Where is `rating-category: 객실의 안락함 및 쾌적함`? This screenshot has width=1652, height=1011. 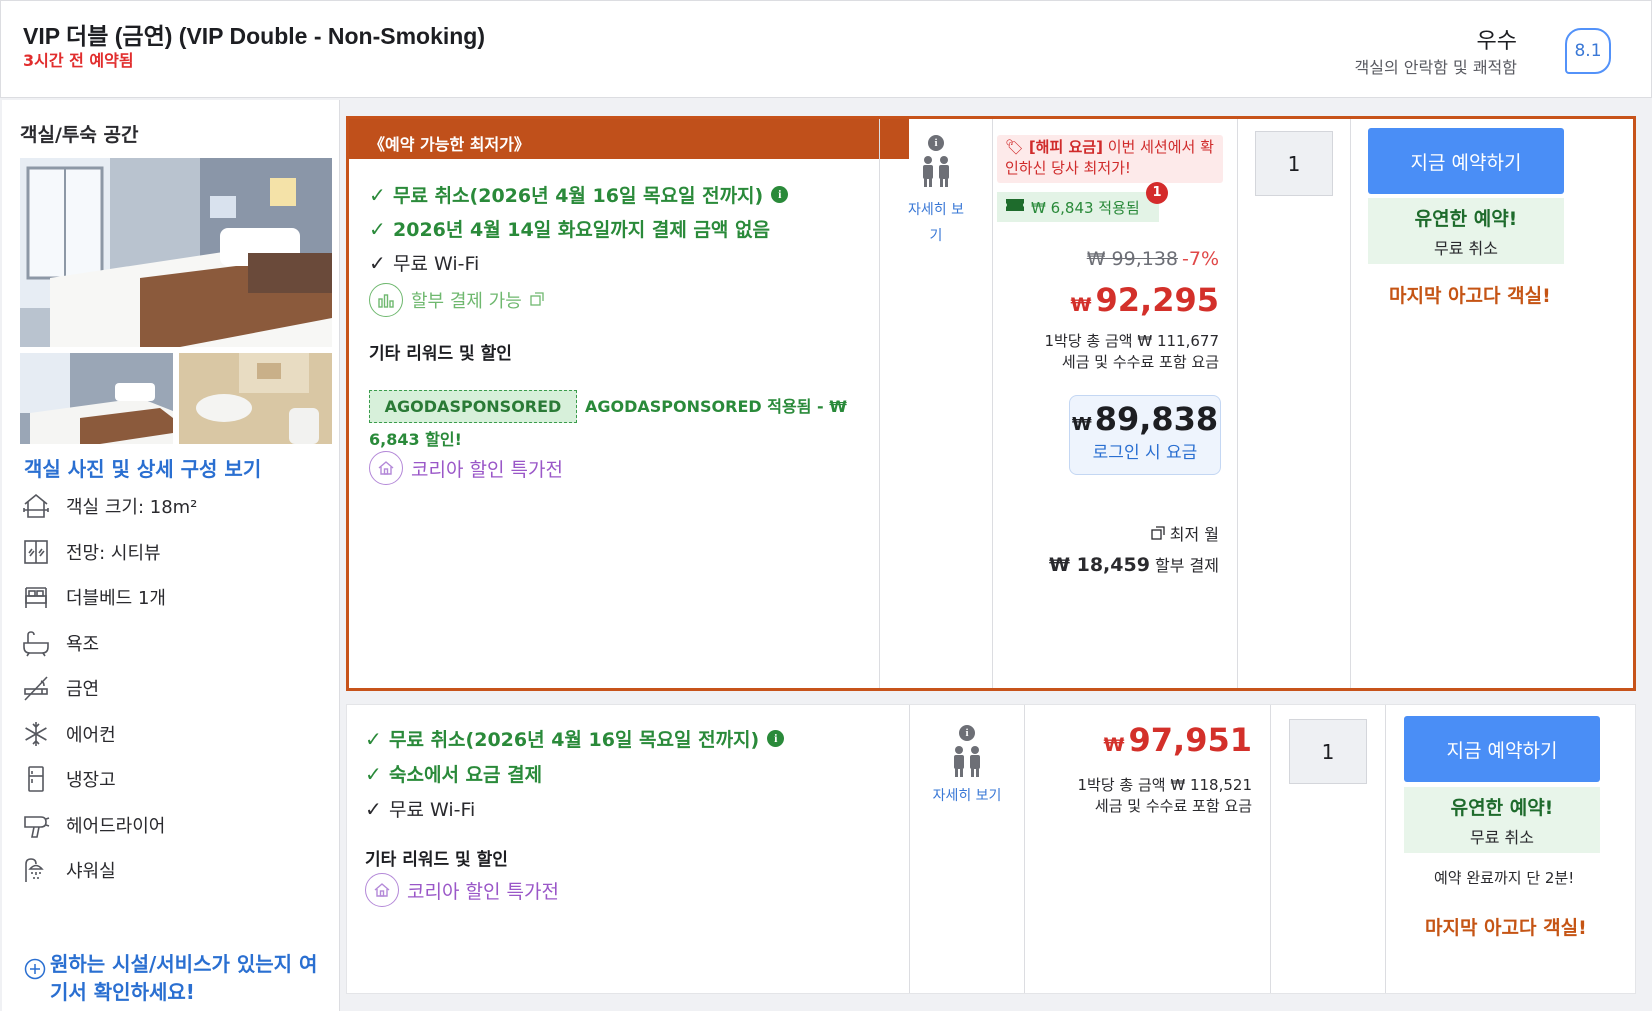
rating-category: 객실의 안락함 및 쾌적함 is located at coordinates (1435, 67).